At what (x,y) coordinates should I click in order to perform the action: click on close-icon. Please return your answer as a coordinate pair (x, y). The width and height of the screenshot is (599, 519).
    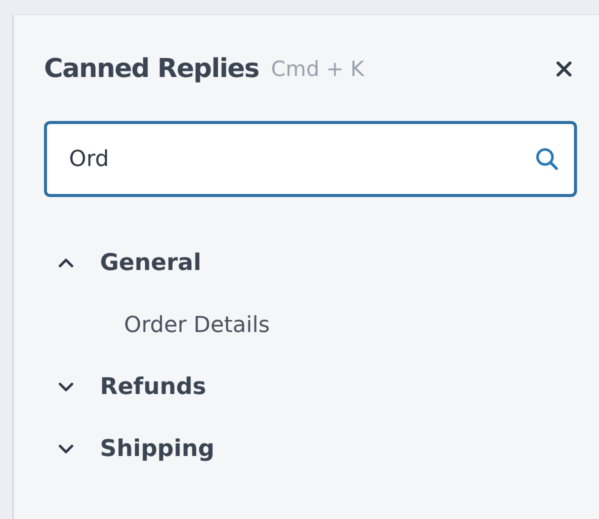
    Looking at the image, I should click on (564, 69).